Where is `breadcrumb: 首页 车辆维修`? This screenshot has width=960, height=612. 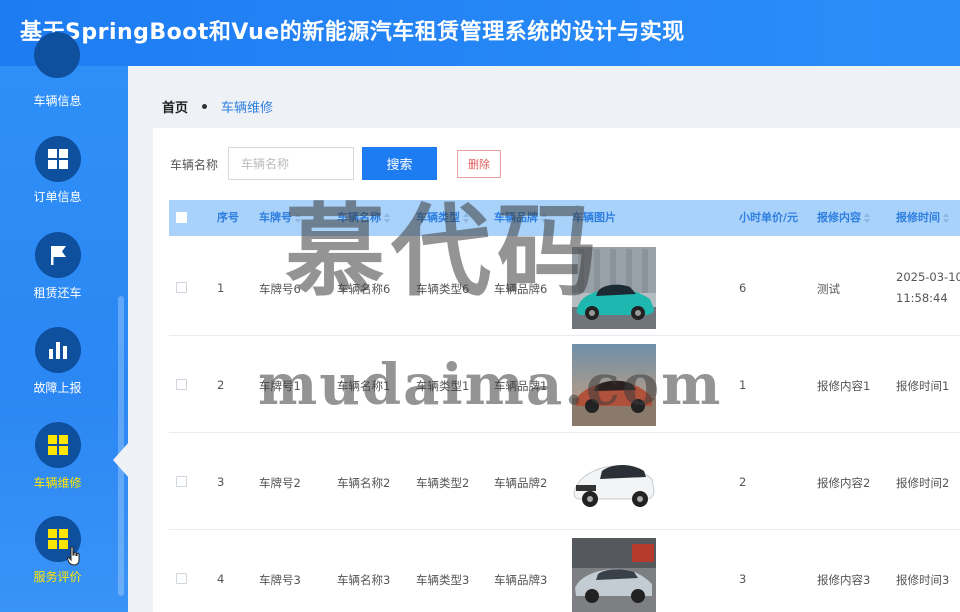
breadcrumb: 首页 车辆维修 is located at coordinates (217, 106).